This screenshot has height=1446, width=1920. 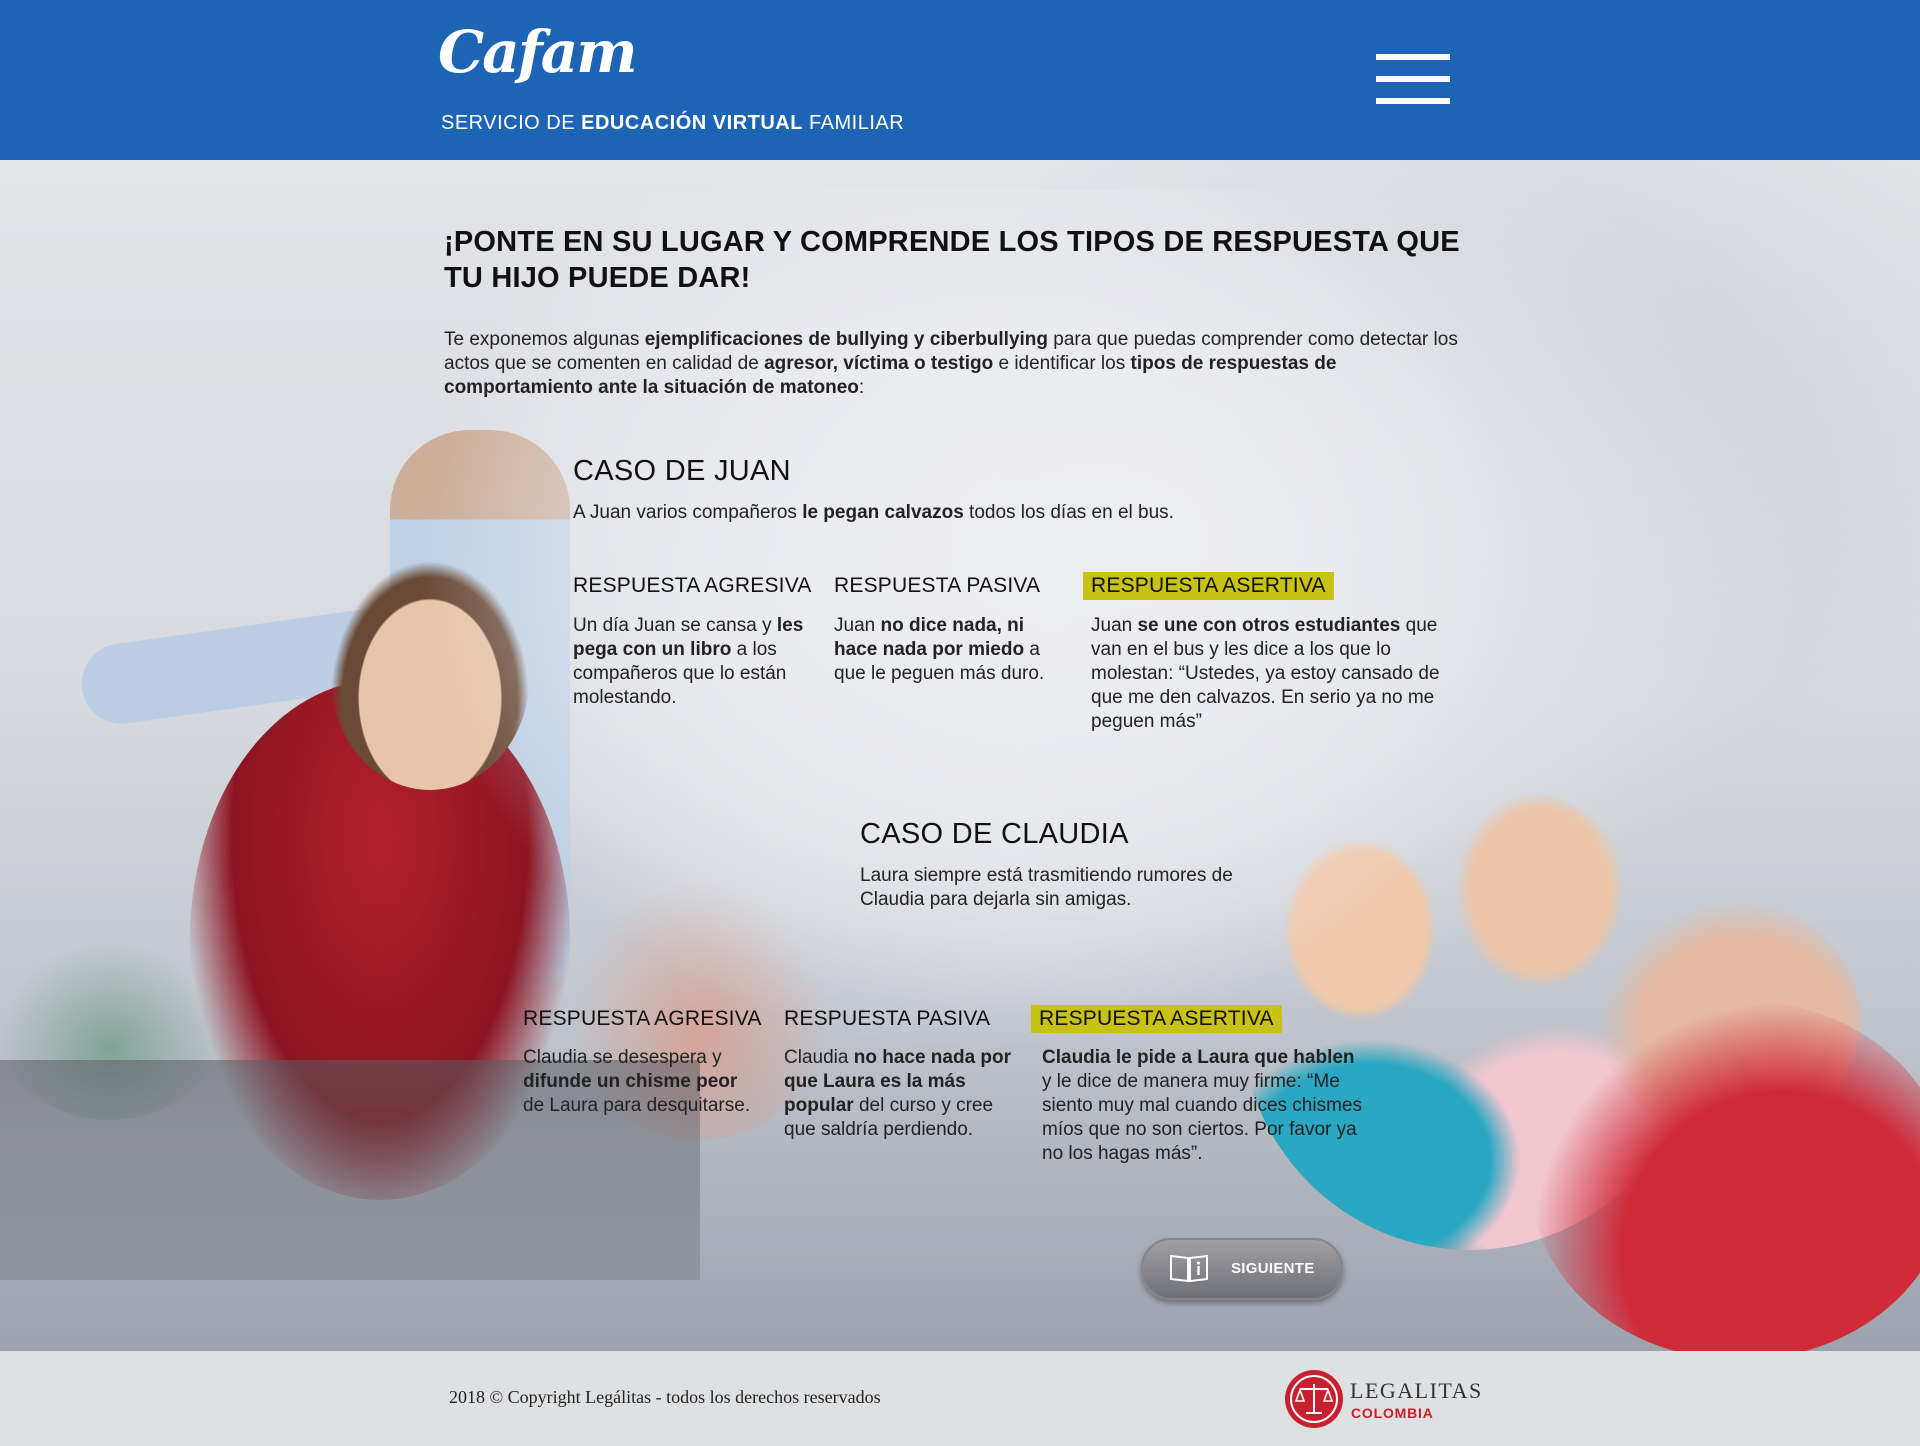 I want to click on claudia-assertive-title: RESPUESTA ASERTIVA, so click(x=1156, y=1019).